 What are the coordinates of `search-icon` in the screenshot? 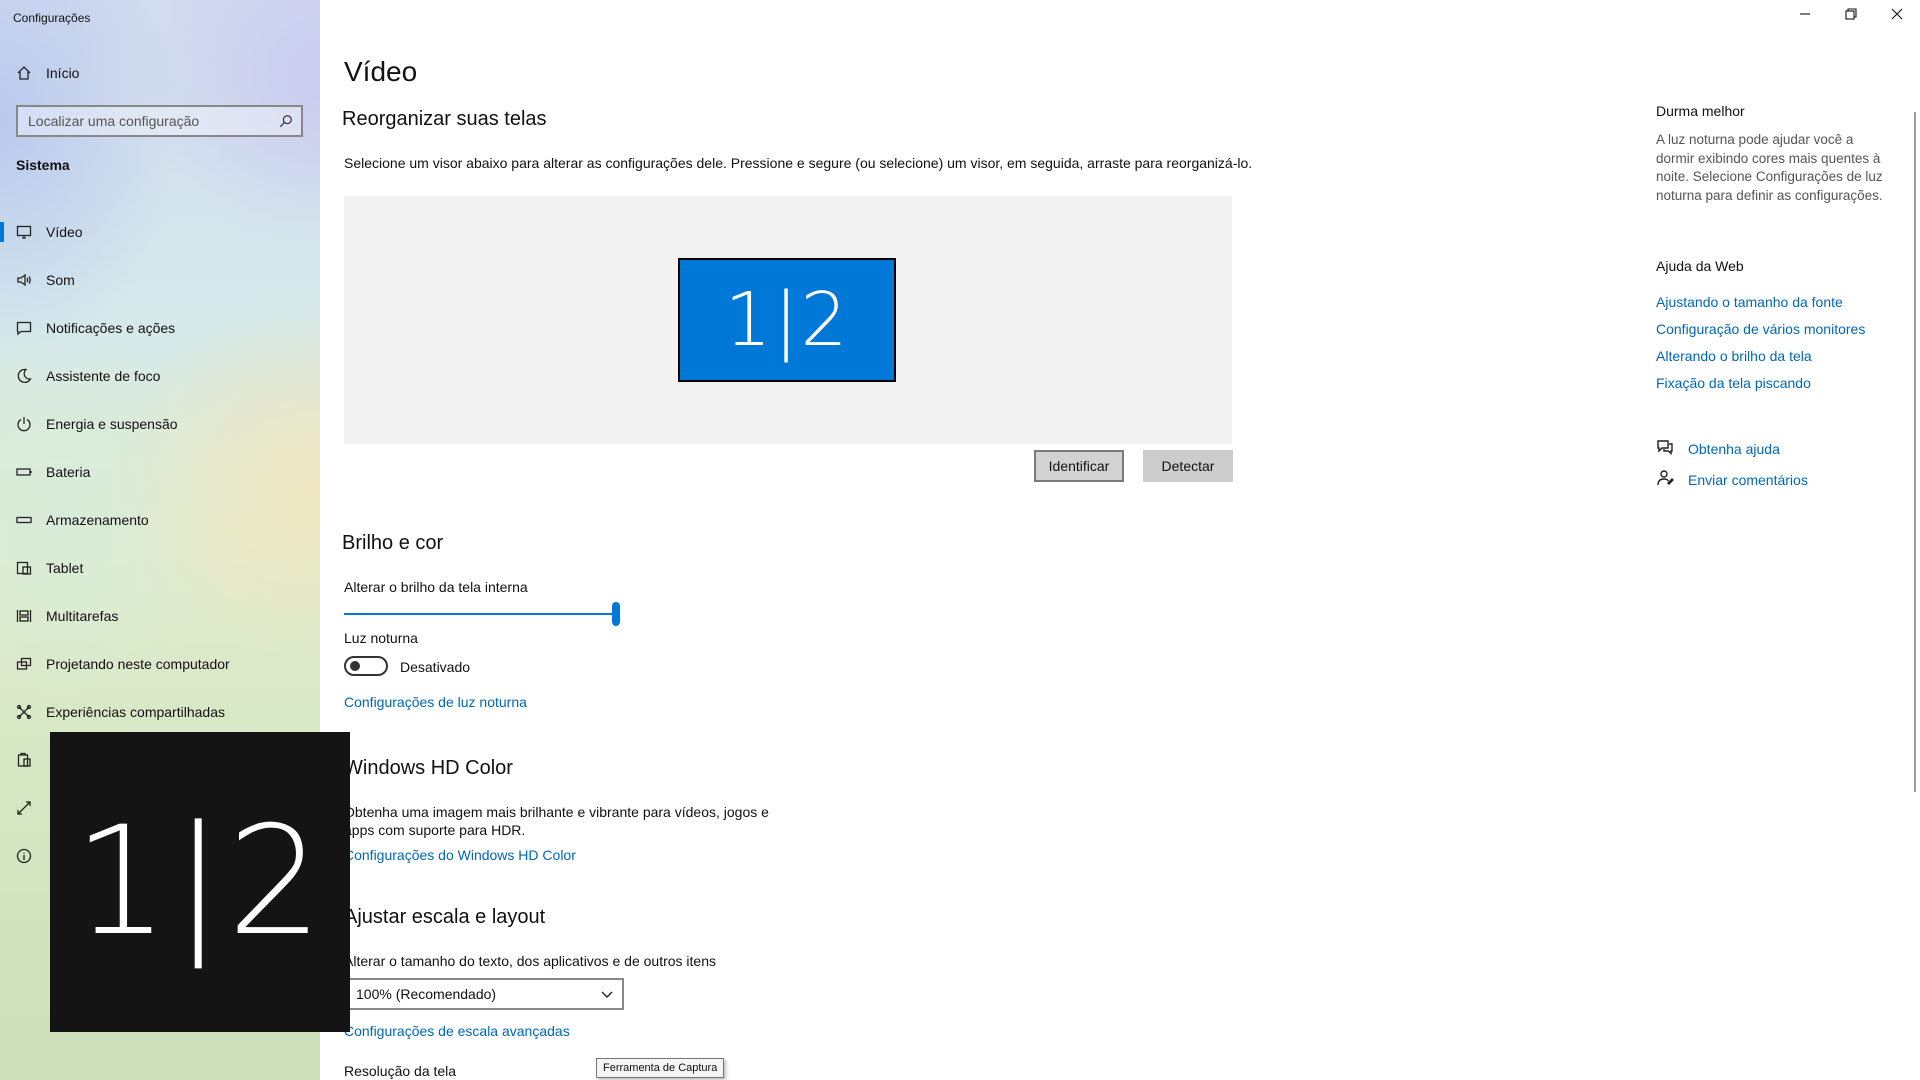 It's located at (286, 121).